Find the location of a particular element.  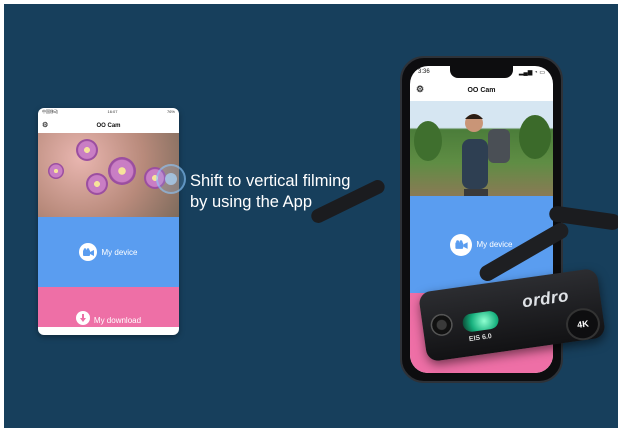

status-light is located at coordinates (480, 321).